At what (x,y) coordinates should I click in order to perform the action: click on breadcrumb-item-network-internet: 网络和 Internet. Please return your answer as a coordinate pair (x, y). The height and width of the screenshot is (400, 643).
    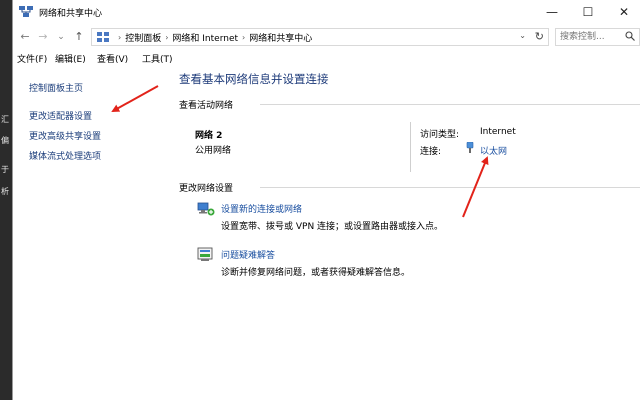
    Looking at the image, I should click on (205, 37).